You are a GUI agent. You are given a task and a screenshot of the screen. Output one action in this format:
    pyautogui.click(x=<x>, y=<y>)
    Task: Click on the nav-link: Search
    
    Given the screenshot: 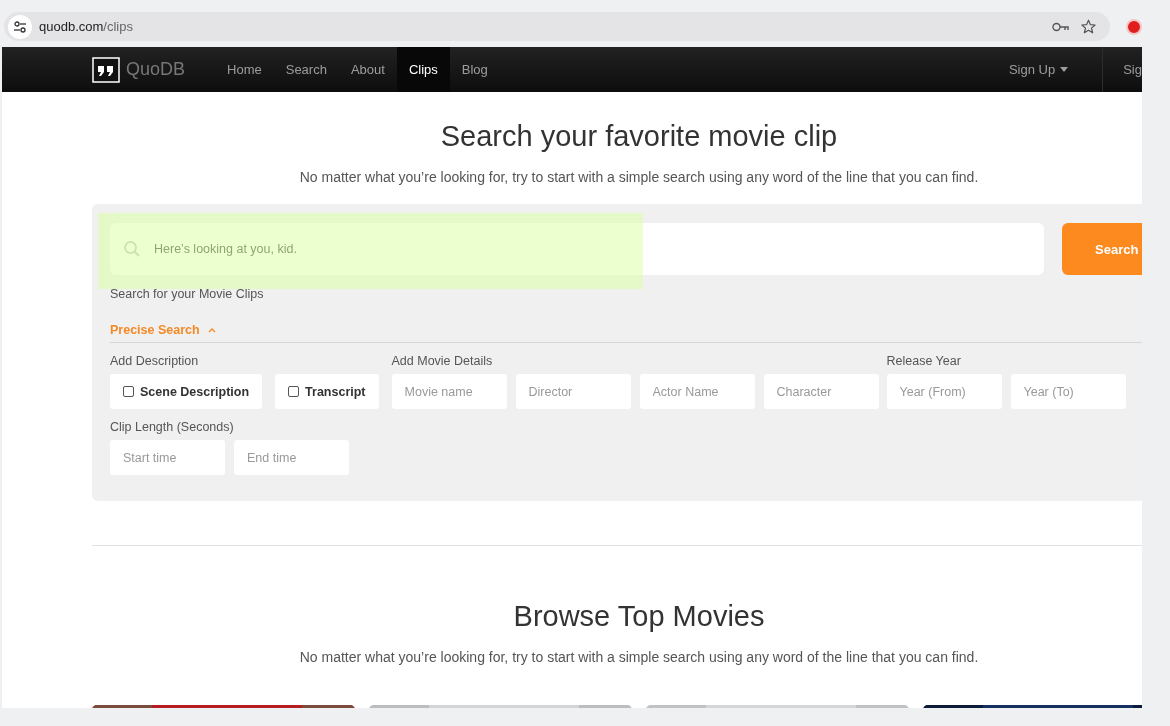 What is the action you would take?
    pyautogui.click(x=306, y=69)
    